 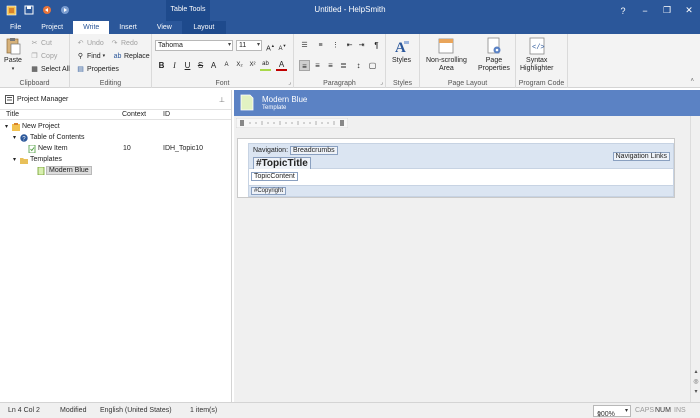 What do you see at coordinates (124, 43) in the screenshot?
I see `redo-button: ↷ Redo` at bounding box center [124, 43].